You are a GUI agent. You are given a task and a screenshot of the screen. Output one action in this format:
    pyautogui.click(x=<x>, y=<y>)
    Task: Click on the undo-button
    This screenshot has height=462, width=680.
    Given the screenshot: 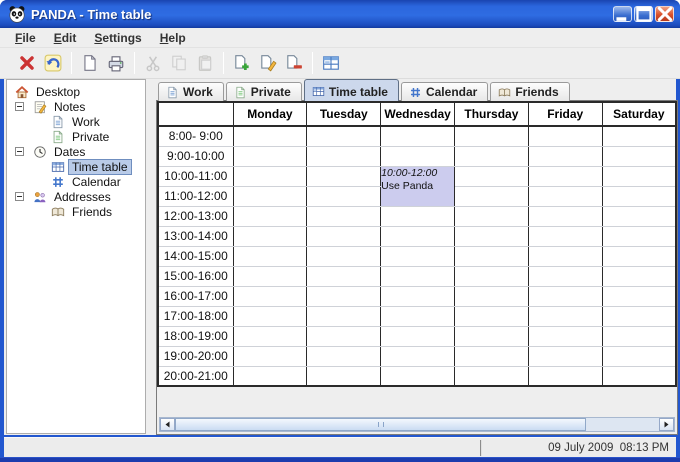 What is the action you would take?
    pyautogui.click(x=53, y=63)
    